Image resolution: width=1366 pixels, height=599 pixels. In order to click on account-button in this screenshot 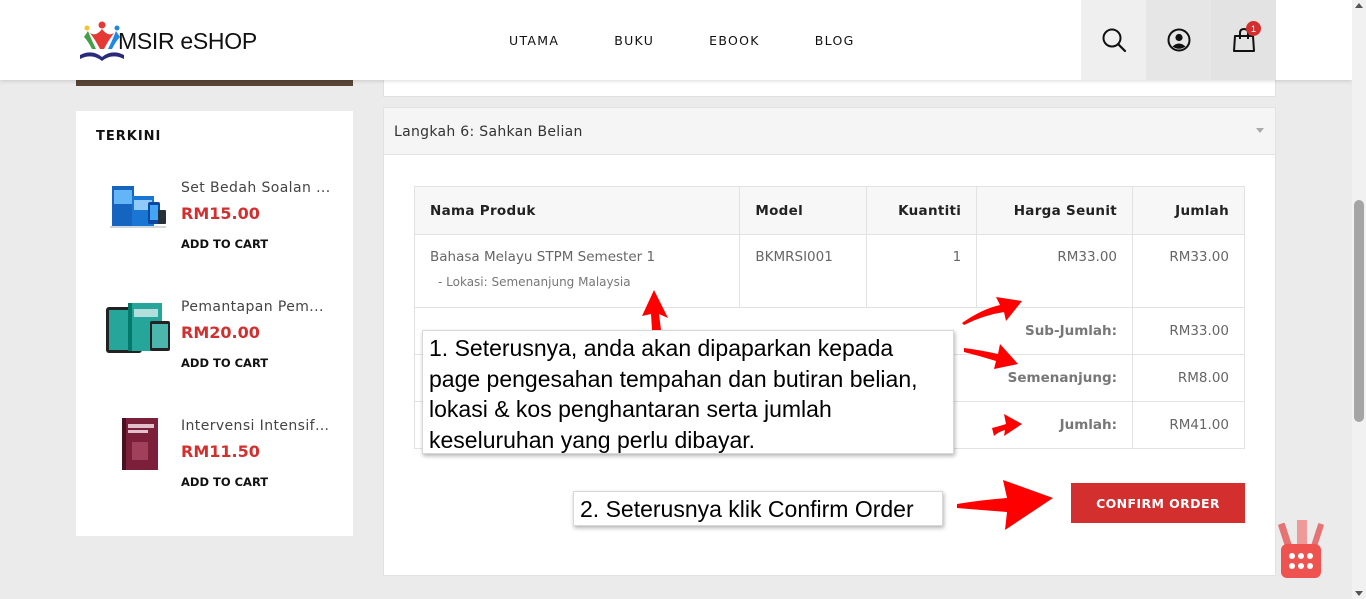, I will do `click(1178, 40)`.